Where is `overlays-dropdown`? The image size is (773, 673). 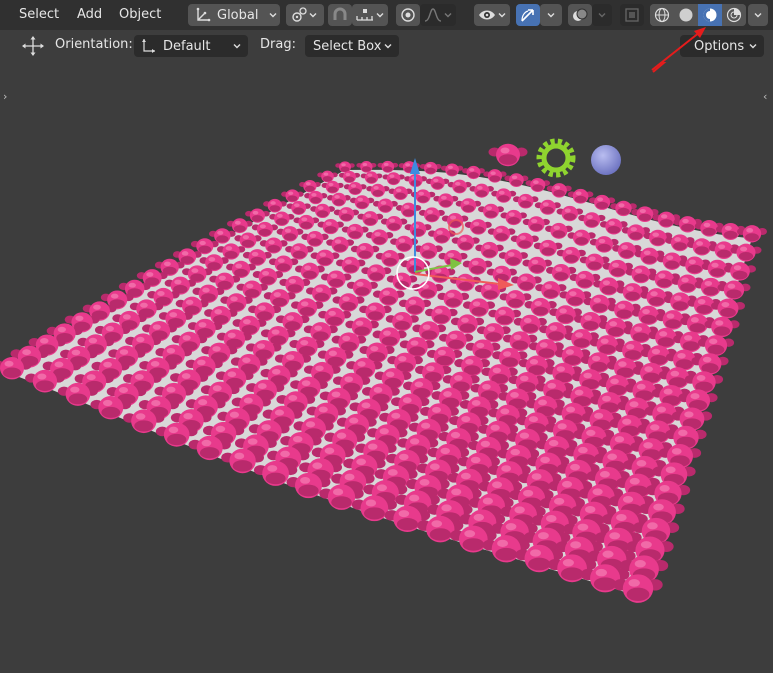 overlays-dropdown is located at coordinates (602, 15).